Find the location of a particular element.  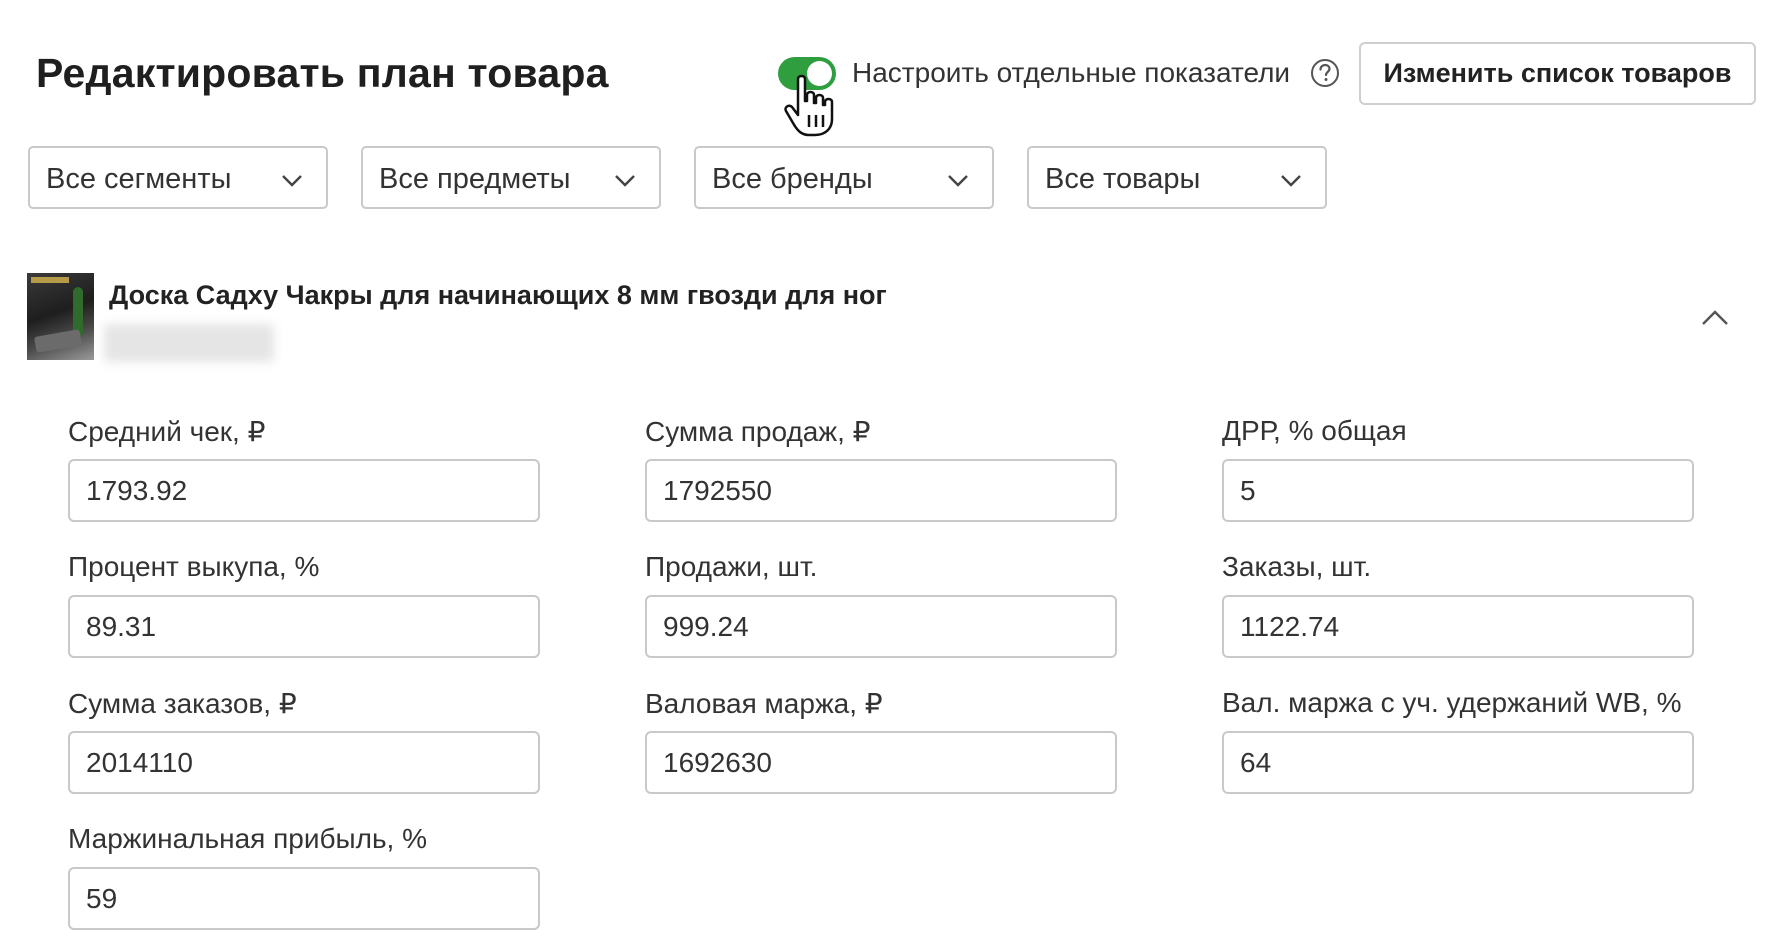

product-sku-blurred is located at coordinates (189, 343).